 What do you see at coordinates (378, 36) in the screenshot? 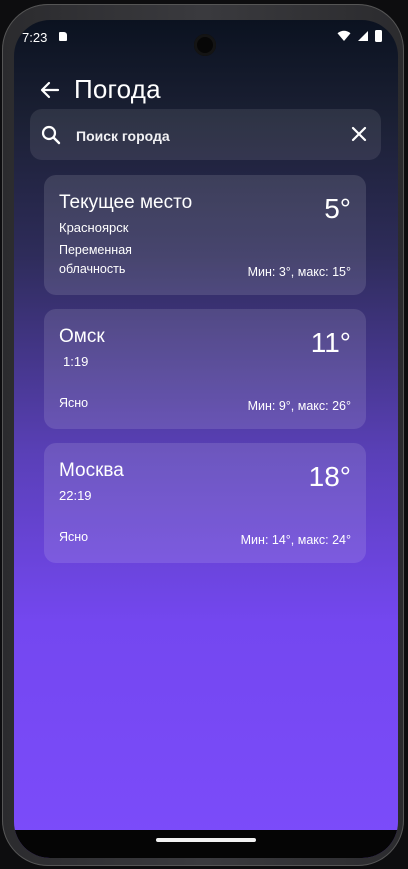
I see `battery-icon` at bounding box center [378, 36].